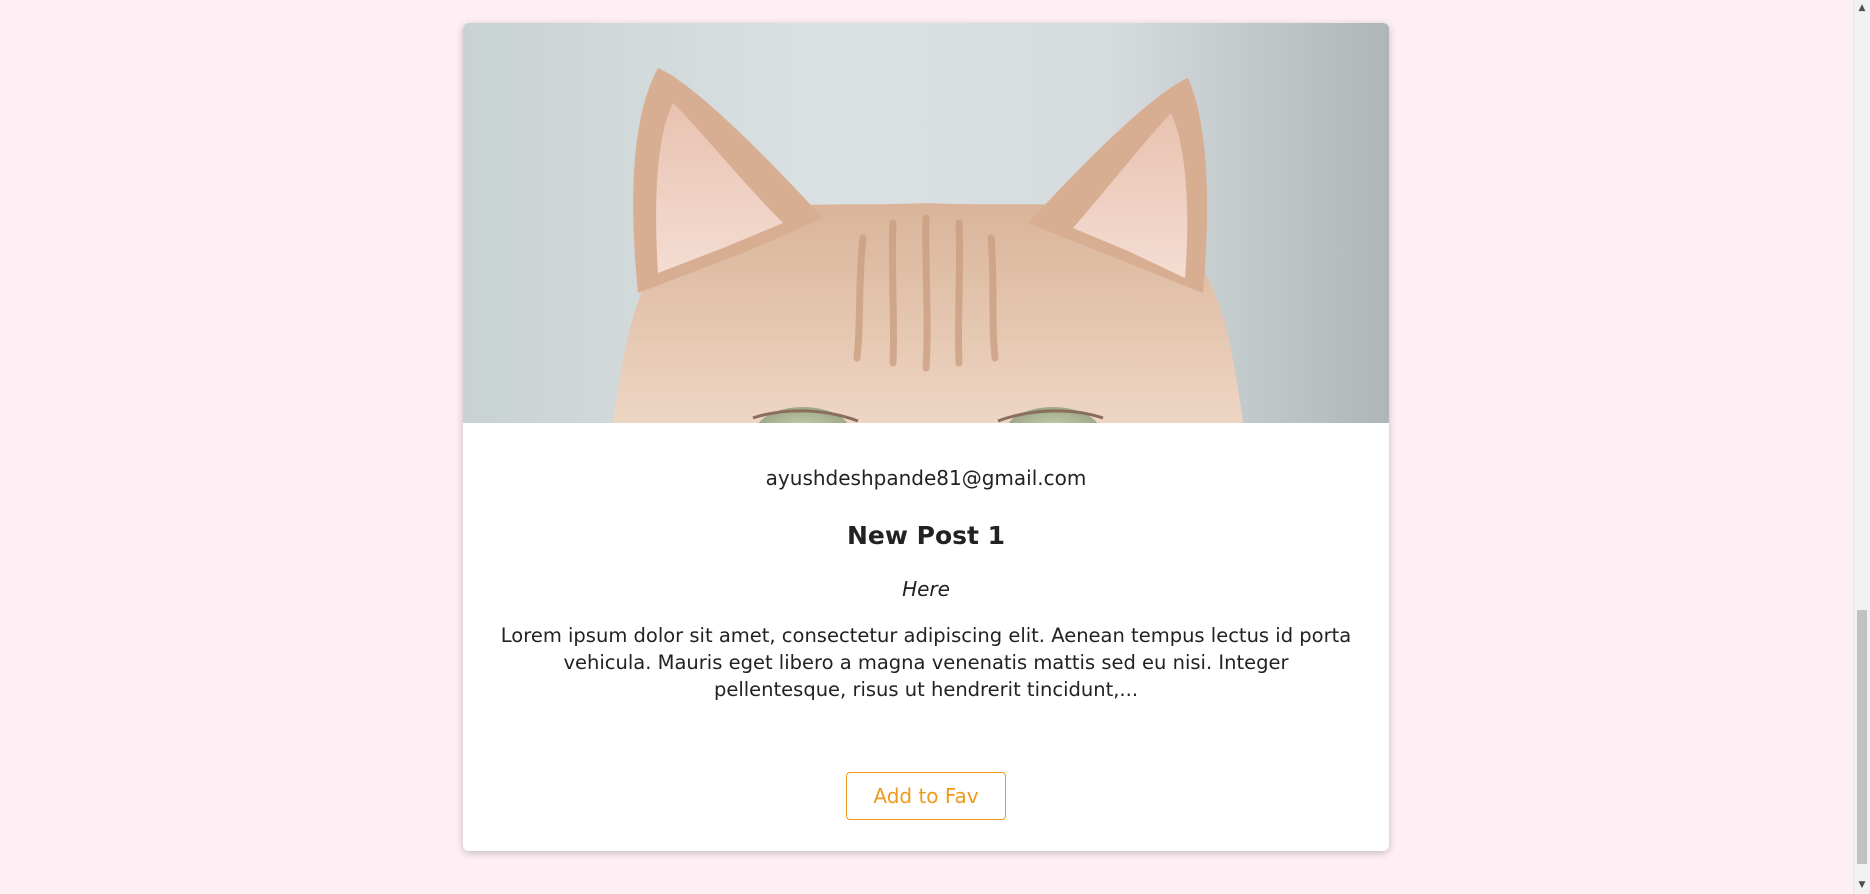 The width and height of the screenshot is (1870, 894). Describe the element at coordinates (926, 589) in the screenshot. I see `post-subtitle: Here` at that location.